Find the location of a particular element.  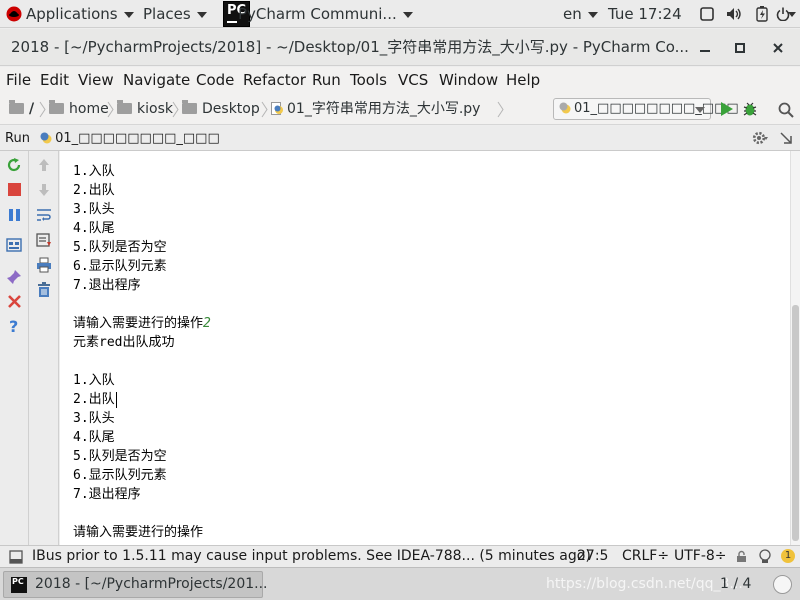

system-menu-chevron-icon is located at coordinates (792, 14).